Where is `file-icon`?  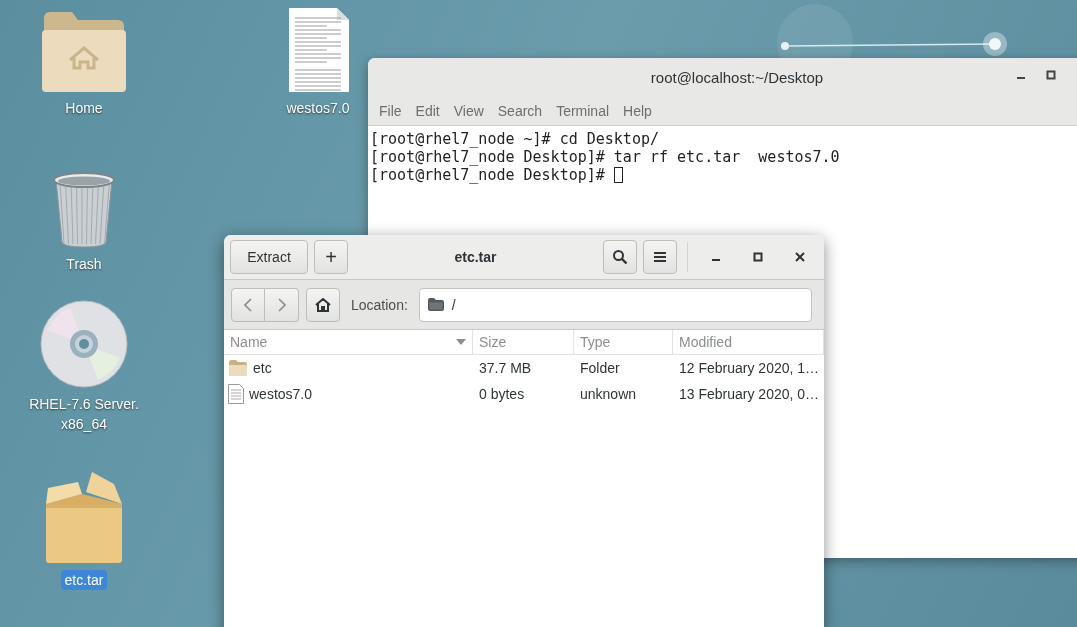 file-icon is located at coordinates (236, 394).